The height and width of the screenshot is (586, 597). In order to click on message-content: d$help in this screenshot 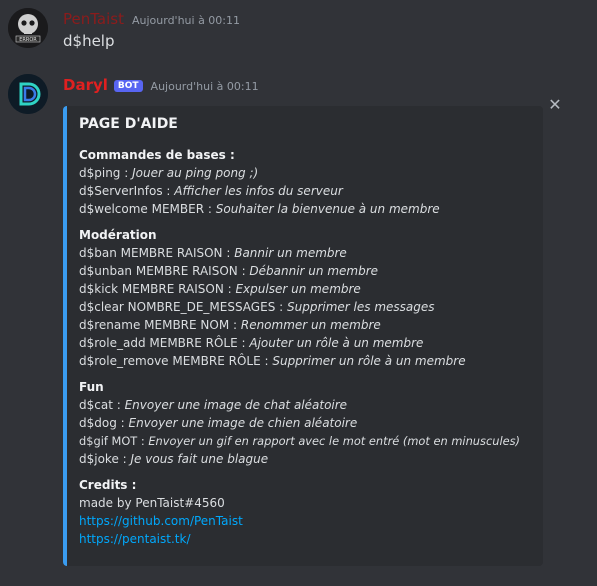, I will do `click(89, 41)`.